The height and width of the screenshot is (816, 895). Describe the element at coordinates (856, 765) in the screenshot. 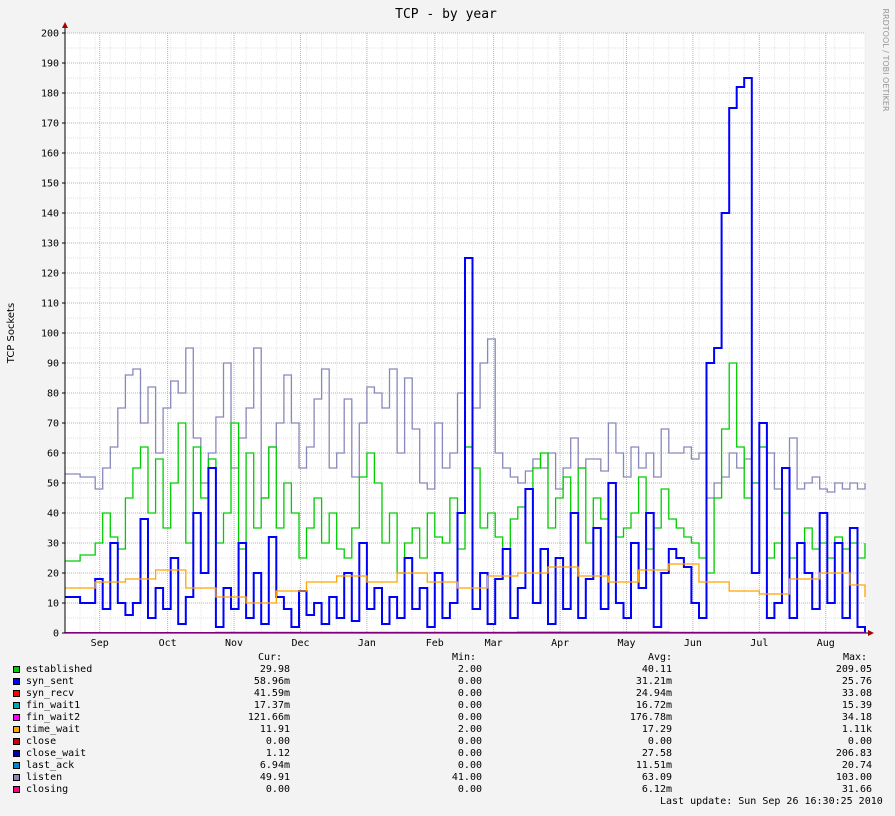

I see `legend-max-value: 20.74` at that location.